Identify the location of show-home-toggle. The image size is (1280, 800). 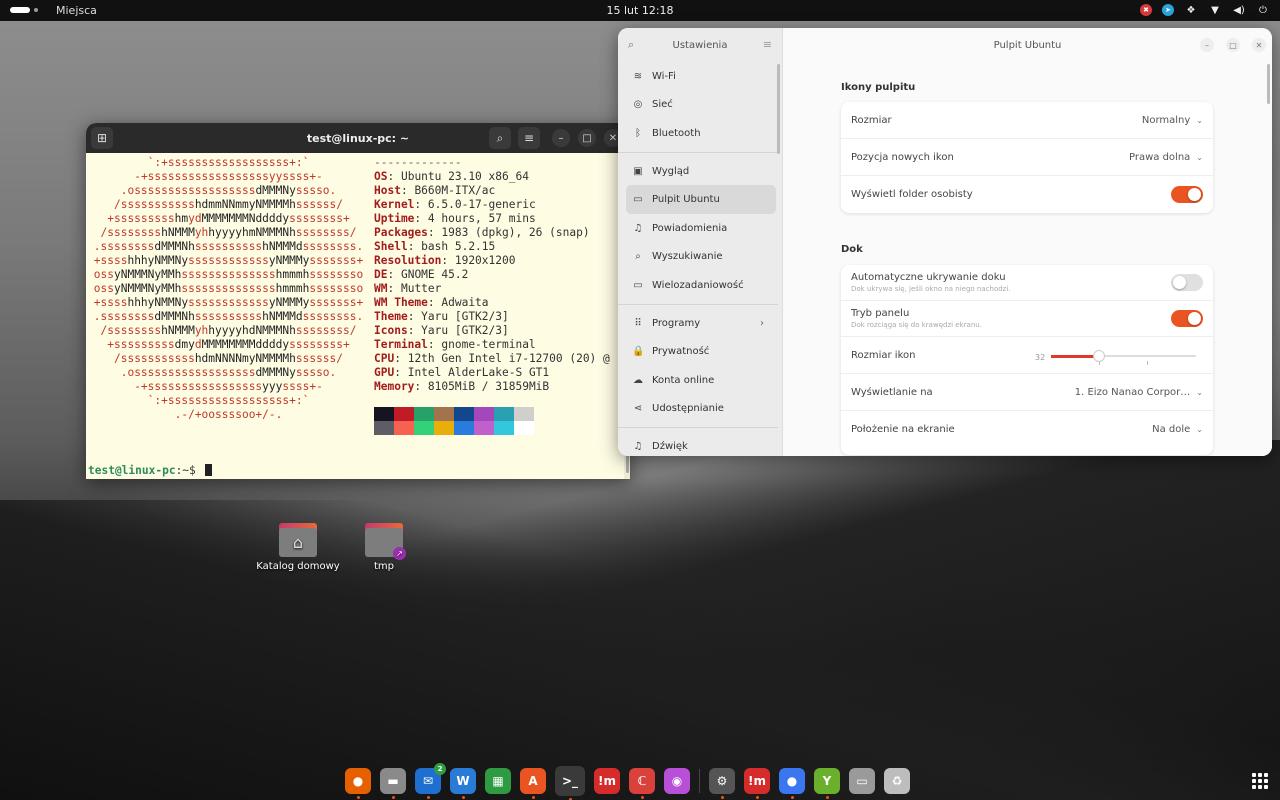
(1187, 194).